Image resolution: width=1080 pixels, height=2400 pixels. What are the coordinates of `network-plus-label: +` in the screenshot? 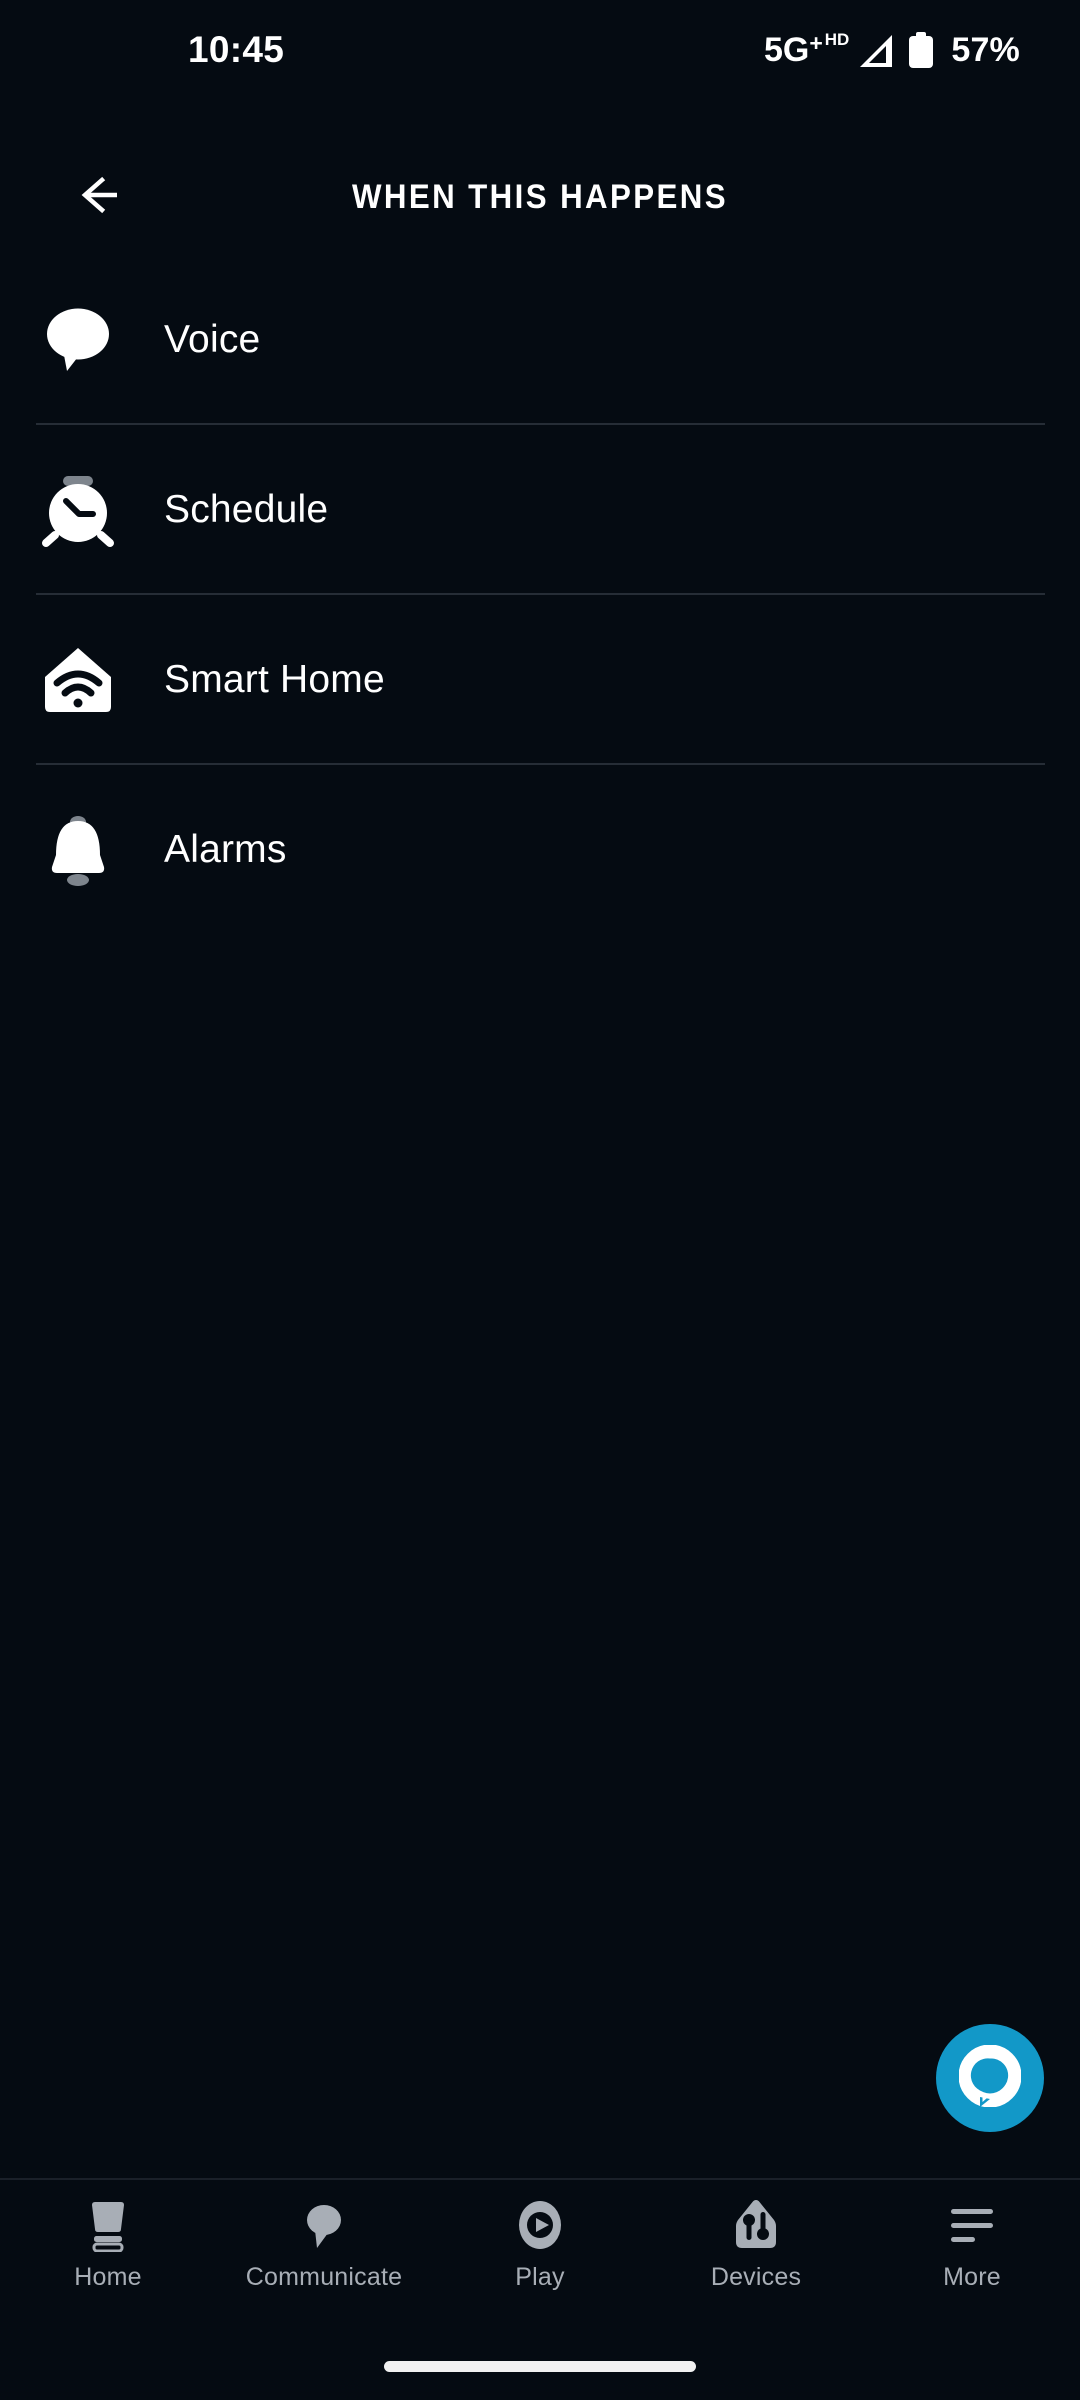 It's located at (816, 43).